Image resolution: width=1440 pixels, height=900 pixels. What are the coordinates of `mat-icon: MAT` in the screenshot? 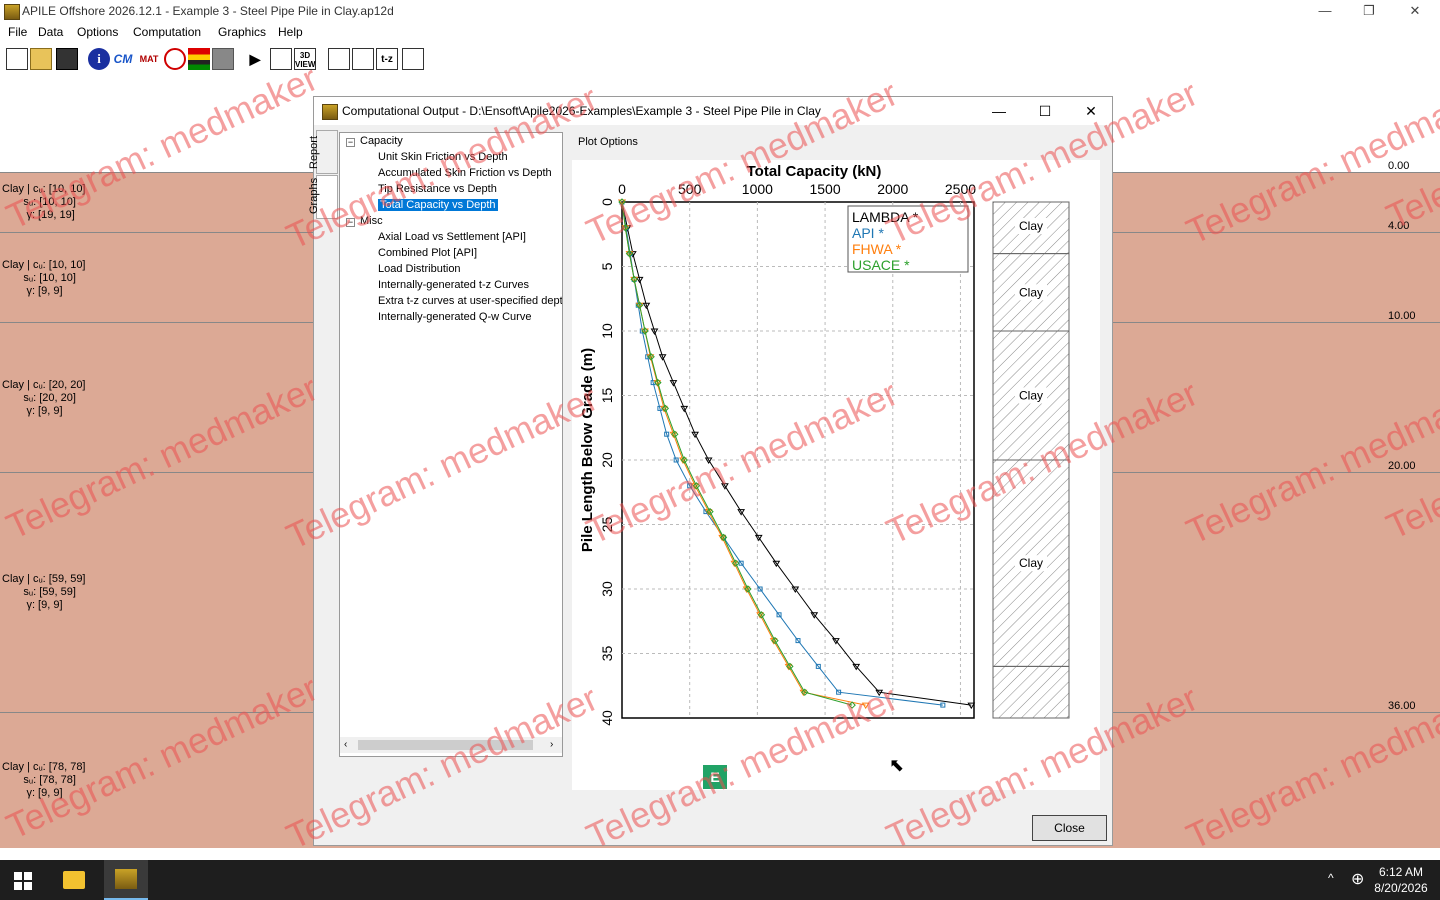 It's located at (149, 59).